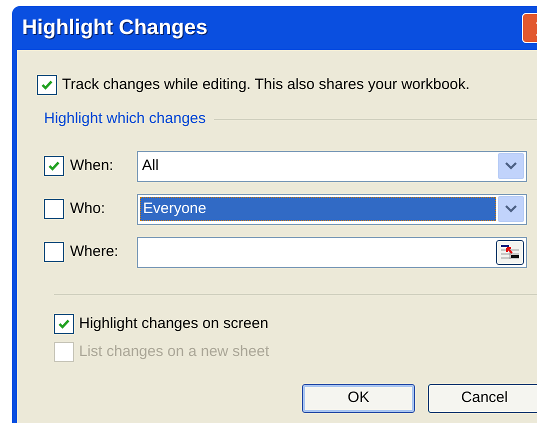 Image resolution: width=537 pixels, height=423 pixels. What do you see at coordinates (92, 166) in the screenshot?
I see `field-label: When:` at bounding box center [92, 166].